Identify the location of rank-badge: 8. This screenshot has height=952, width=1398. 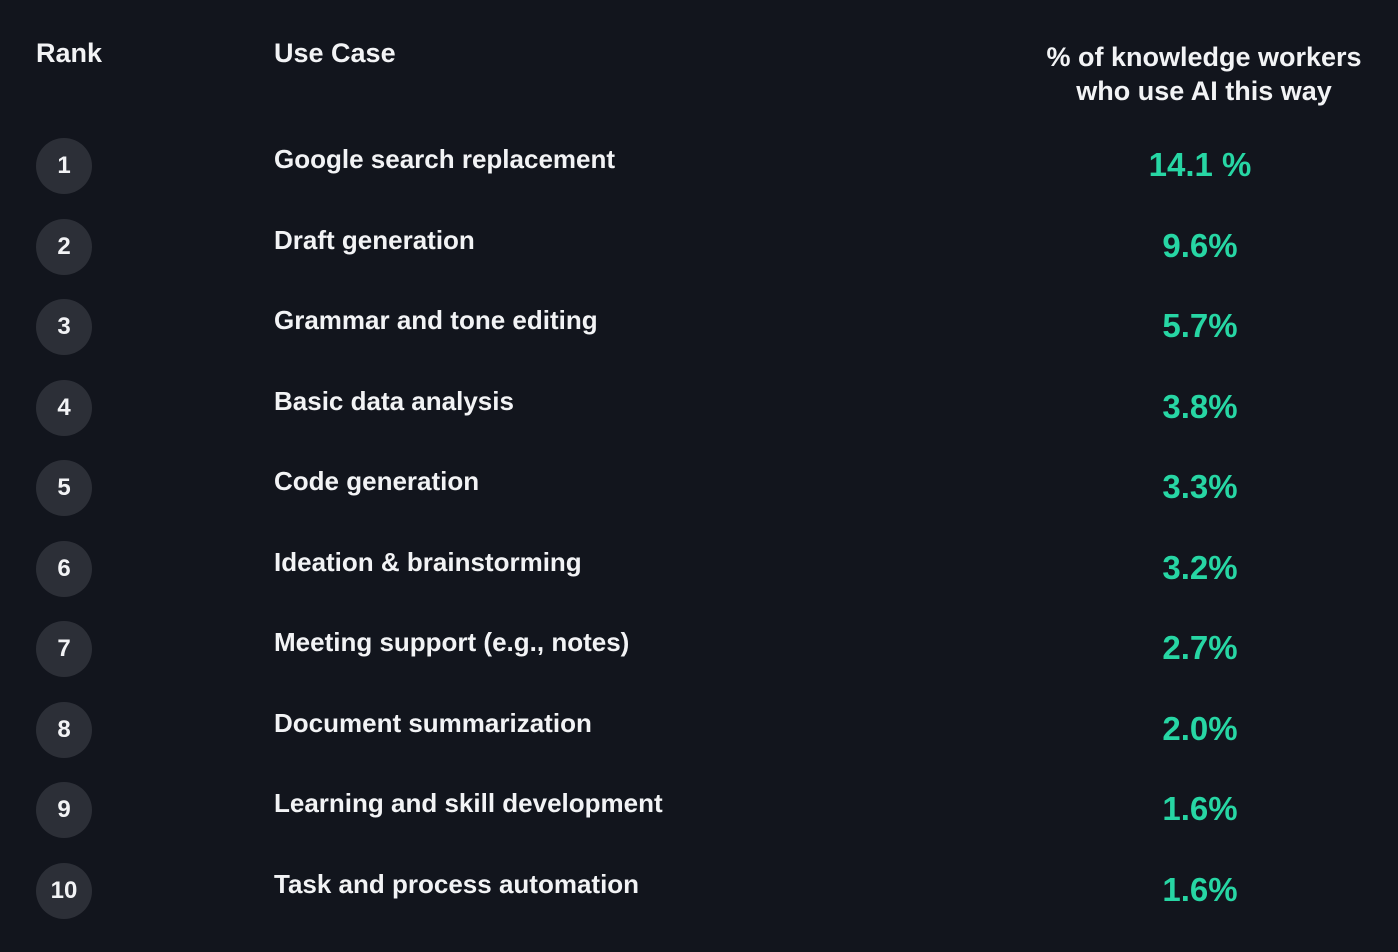
(64, 729).